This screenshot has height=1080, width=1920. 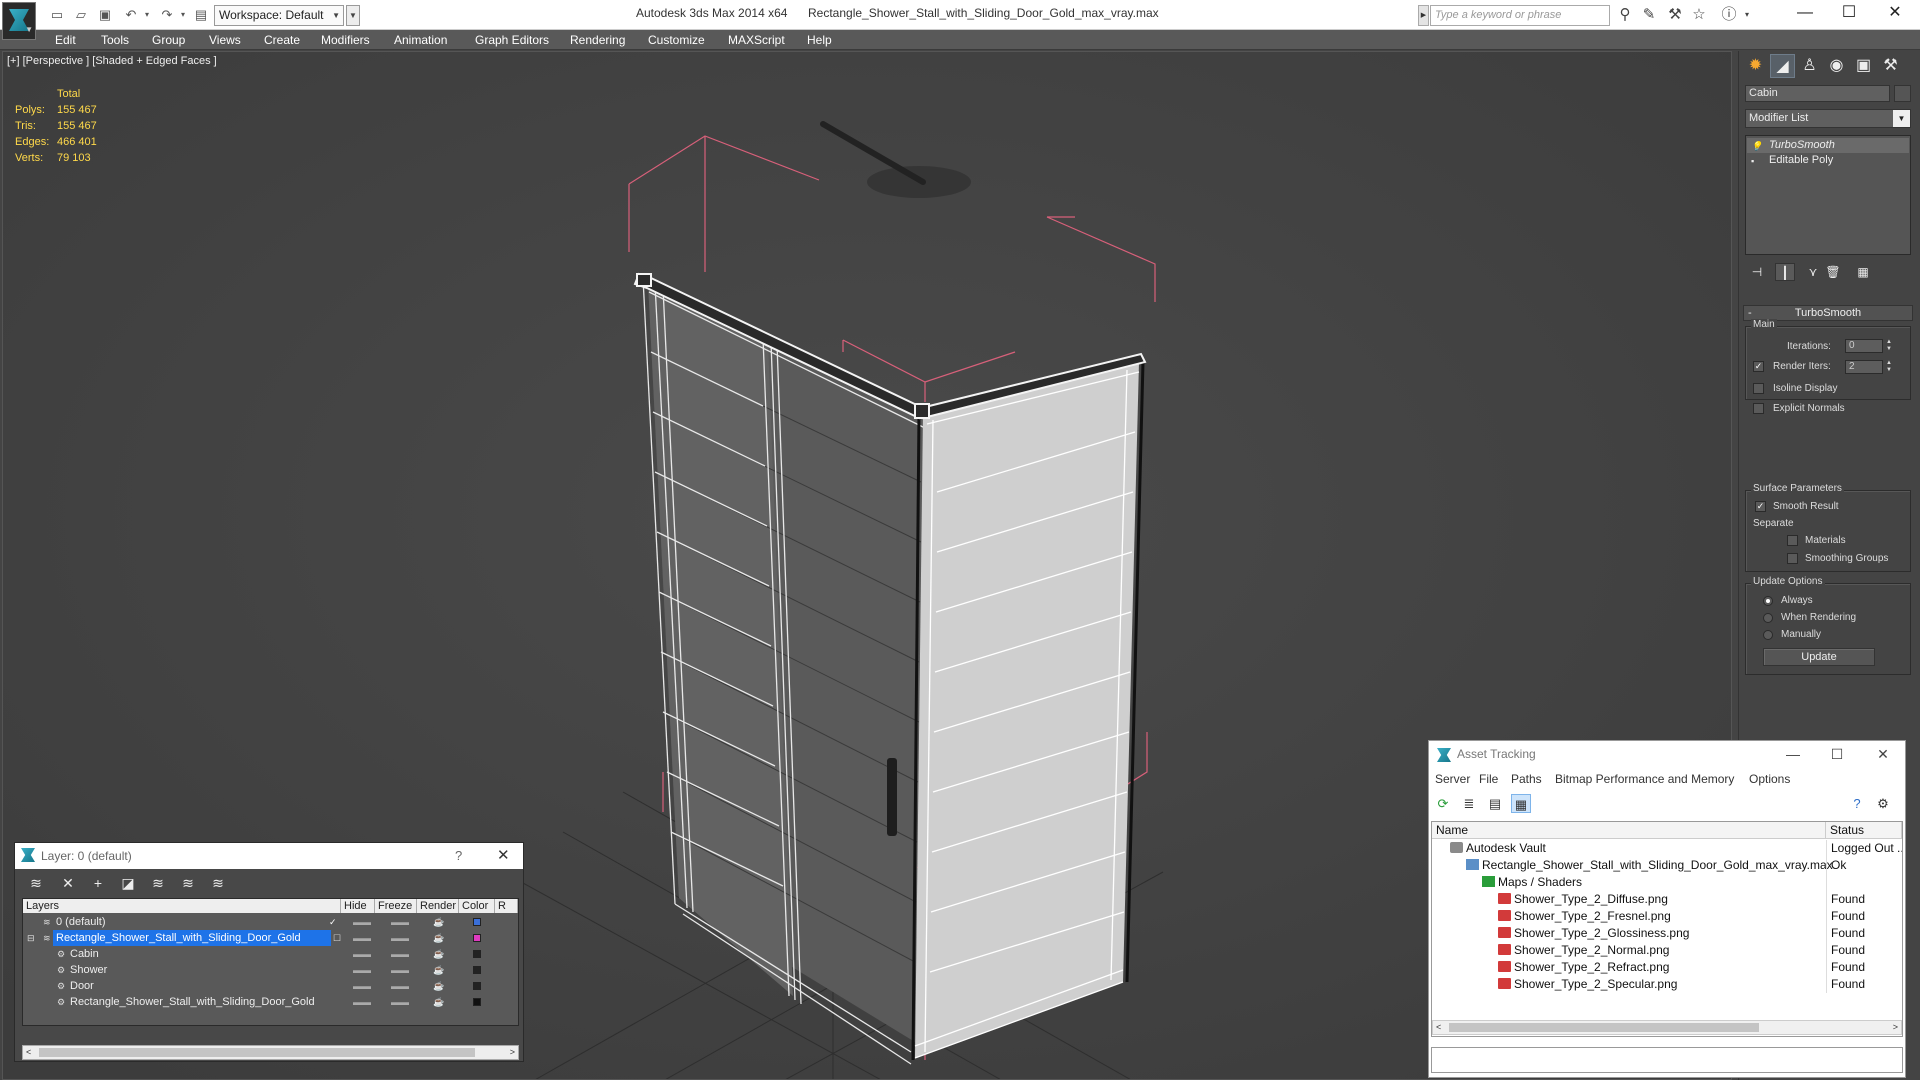 What do you see at coordinates (115, 40) in the screenshot?
I see `menu-tools: Tools` at bounding box center [115, 40].